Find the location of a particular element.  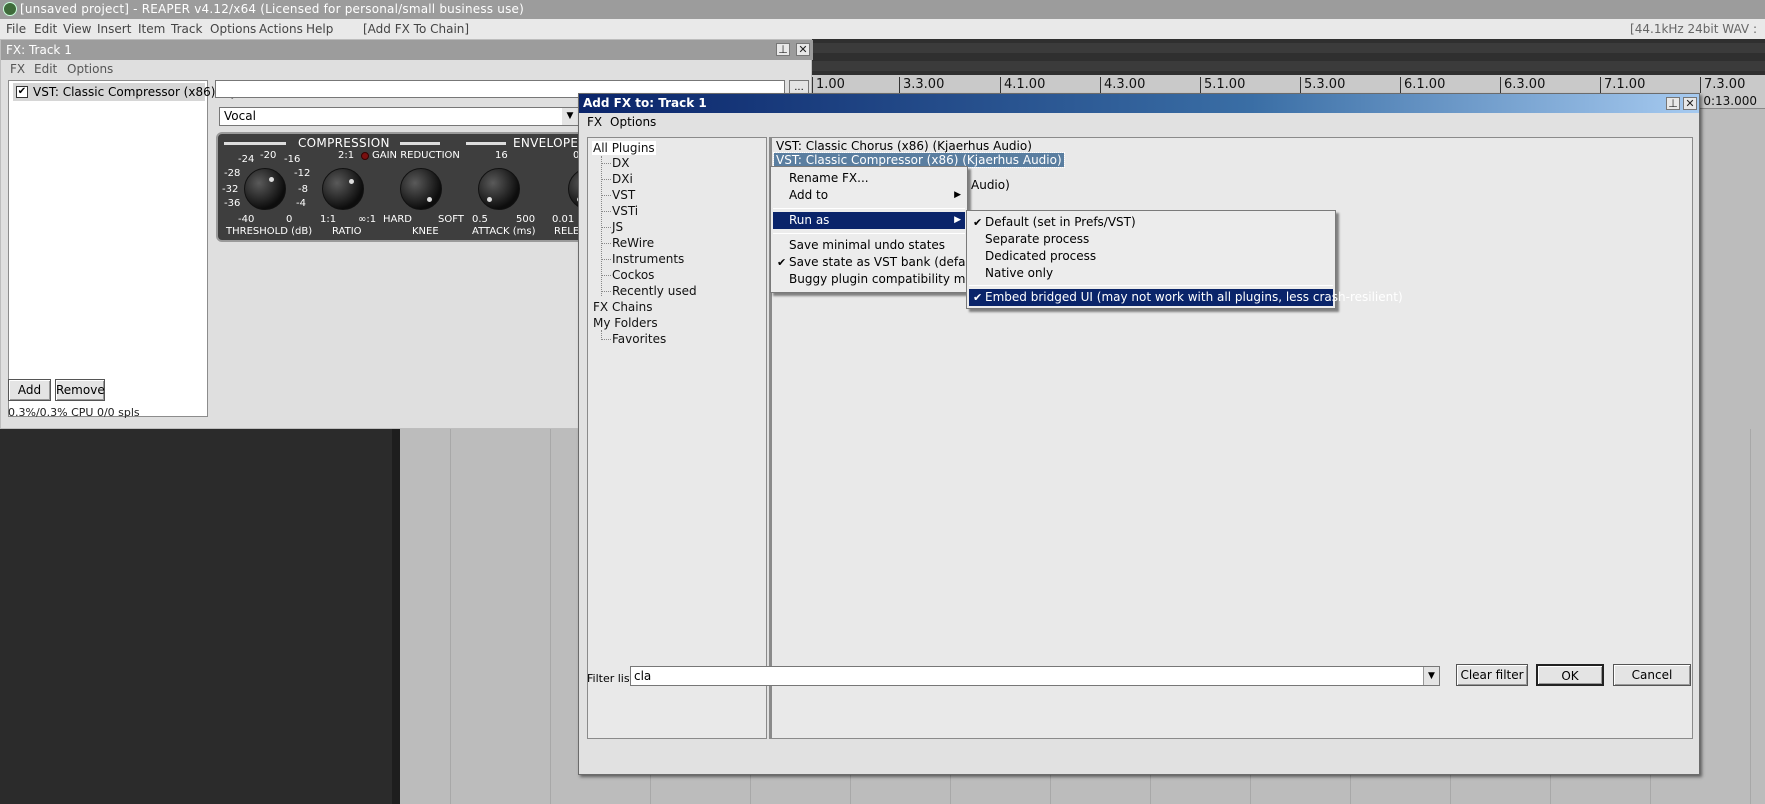

filter-input: cla ▼ is located at coordinates (1035, 676).